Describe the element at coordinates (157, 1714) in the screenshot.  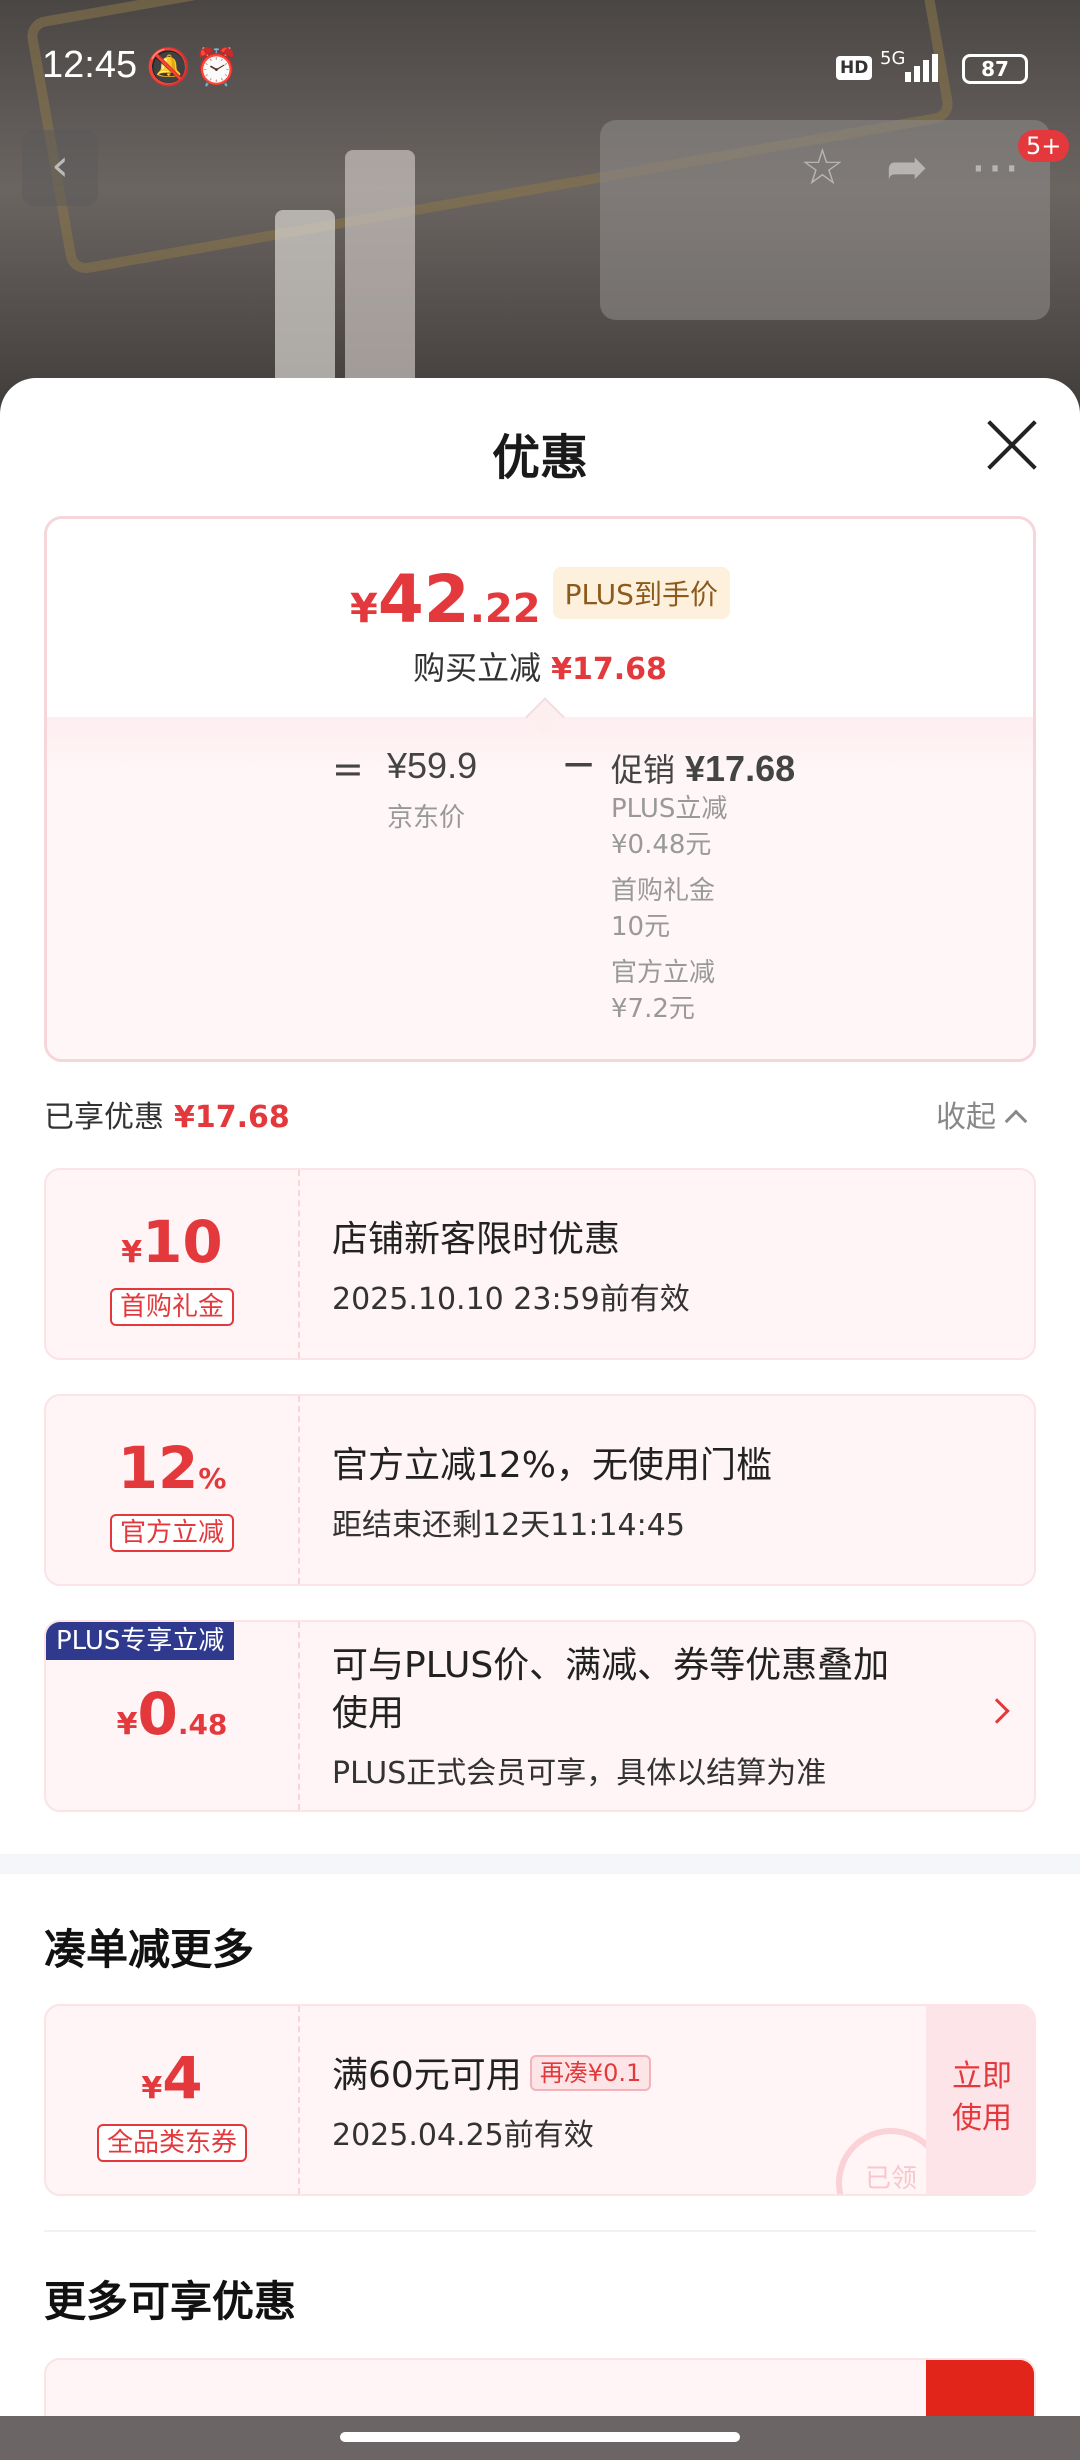
I see `coupon-number: 0` at that location.